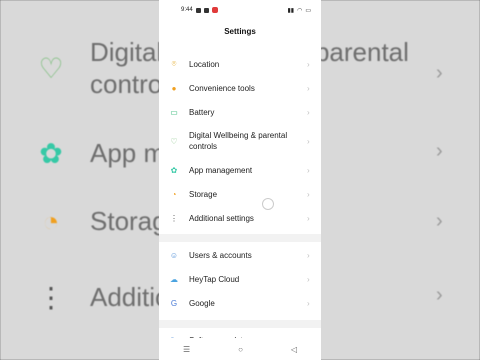 This screenshot has width=480, height=360. I want to click on settings-item-additional: ⋮ Additional settings ›, so click(241, 218).